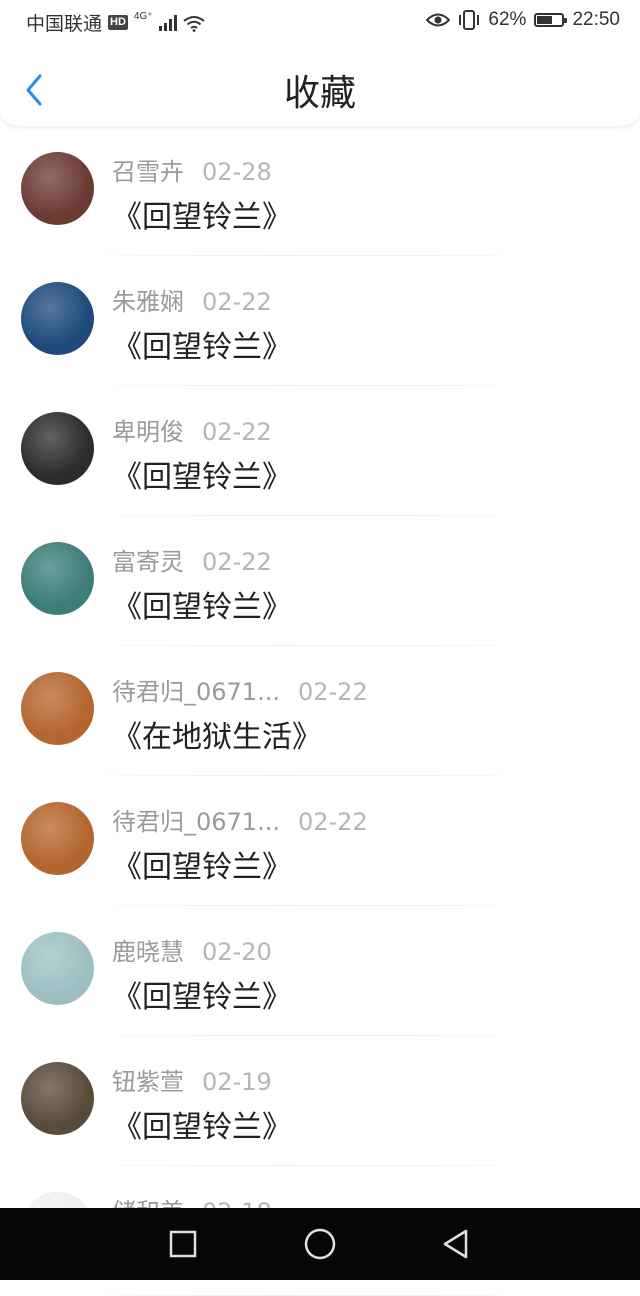 This screenshot has width=640, height=1296. Describe the element at coordinates (320, 191) in the screenshot. I see `favorite-item: 召雪卉 02-28 《回望铃兰》` at that location.